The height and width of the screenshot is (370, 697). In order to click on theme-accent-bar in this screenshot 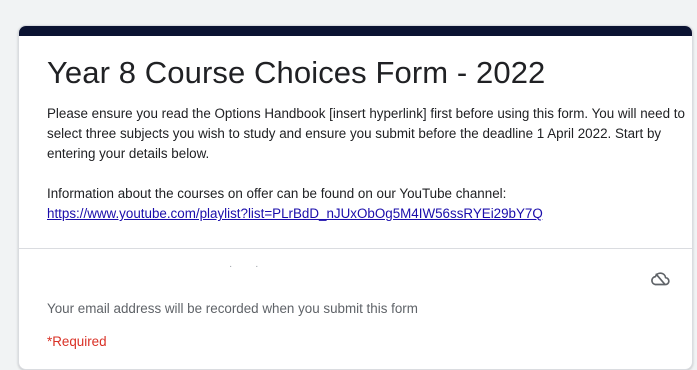, I will do `click(355, 31)`.